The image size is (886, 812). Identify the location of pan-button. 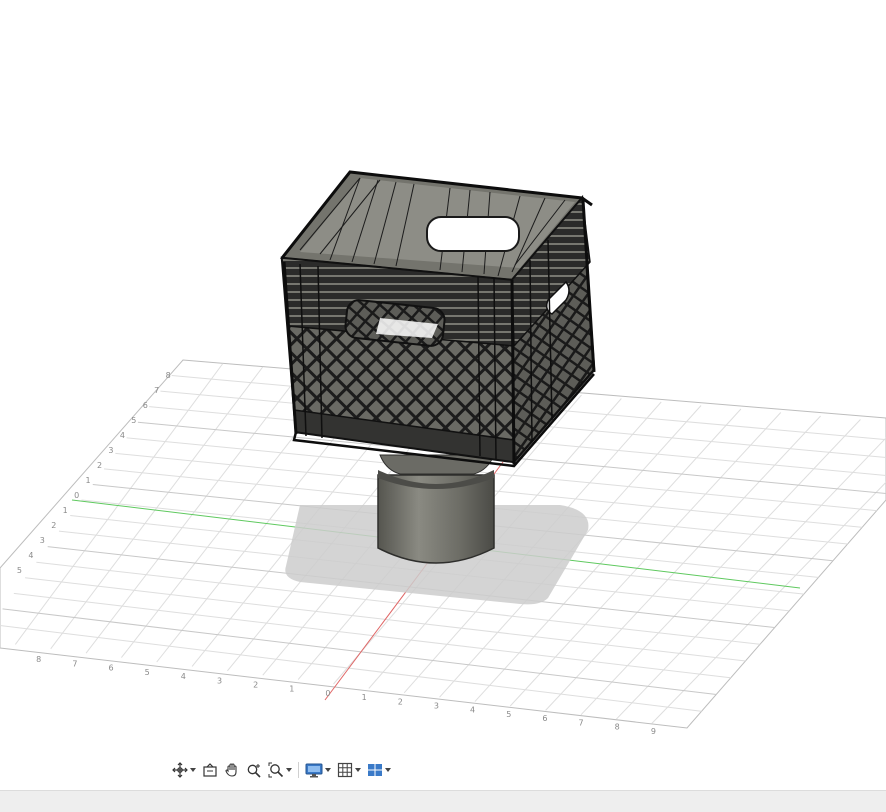
(232, 770).